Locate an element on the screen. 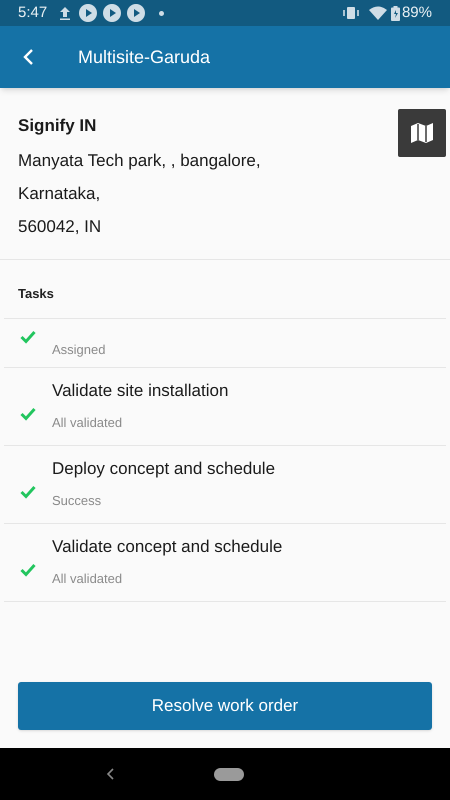 The image size is (450, 800). site-name: Signify IN is located at coordinates (57, 126).